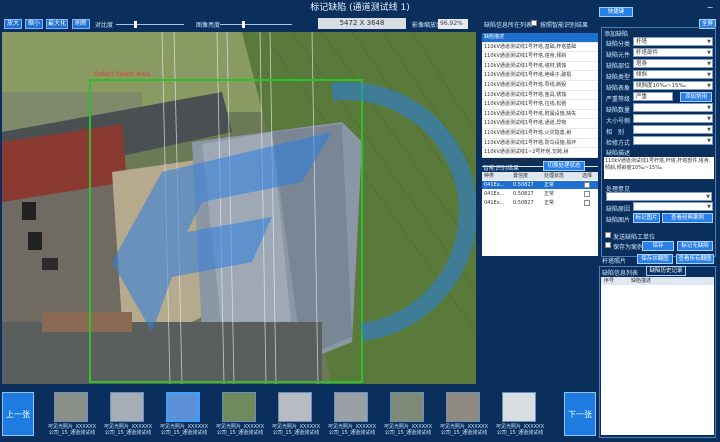  I want to click on part-select: 杆塔部件 ▼, so click(673, 52).